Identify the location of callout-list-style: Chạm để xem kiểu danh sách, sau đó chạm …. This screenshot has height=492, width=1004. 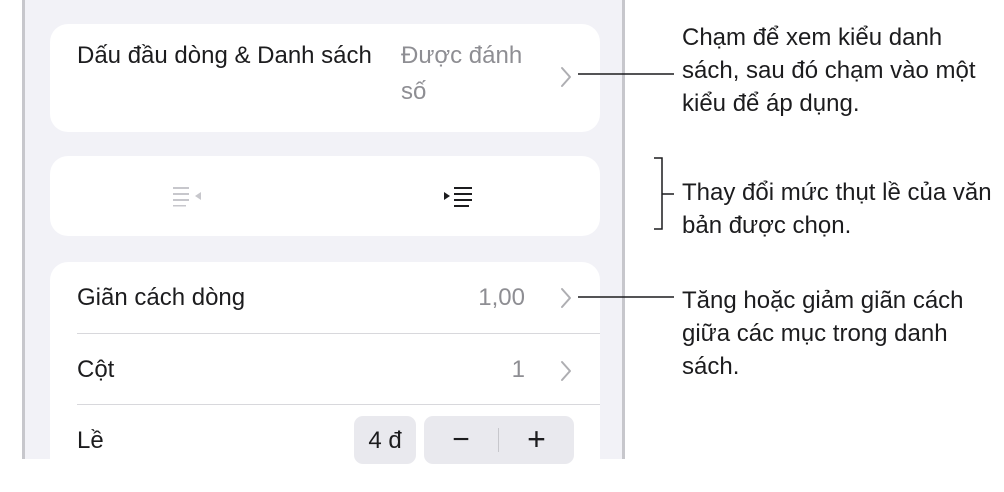
(829, 70).